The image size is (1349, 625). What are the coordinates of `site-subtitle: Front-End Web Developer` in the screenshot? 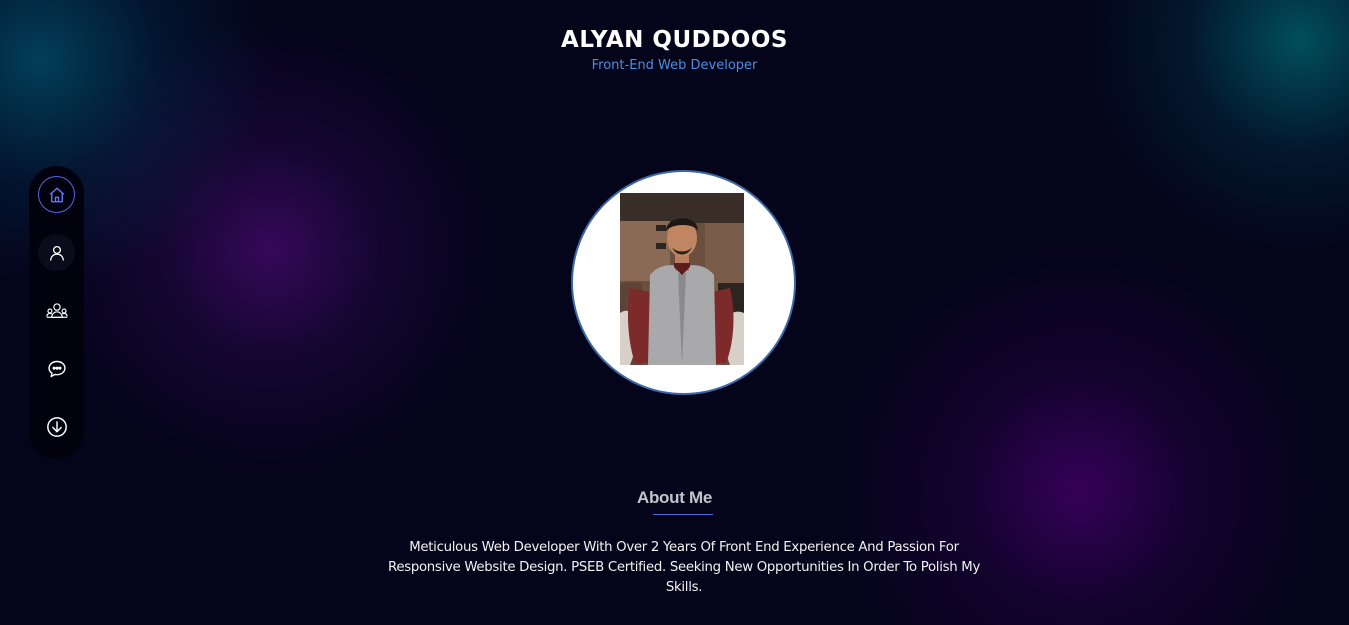 It's located at (674, 65).